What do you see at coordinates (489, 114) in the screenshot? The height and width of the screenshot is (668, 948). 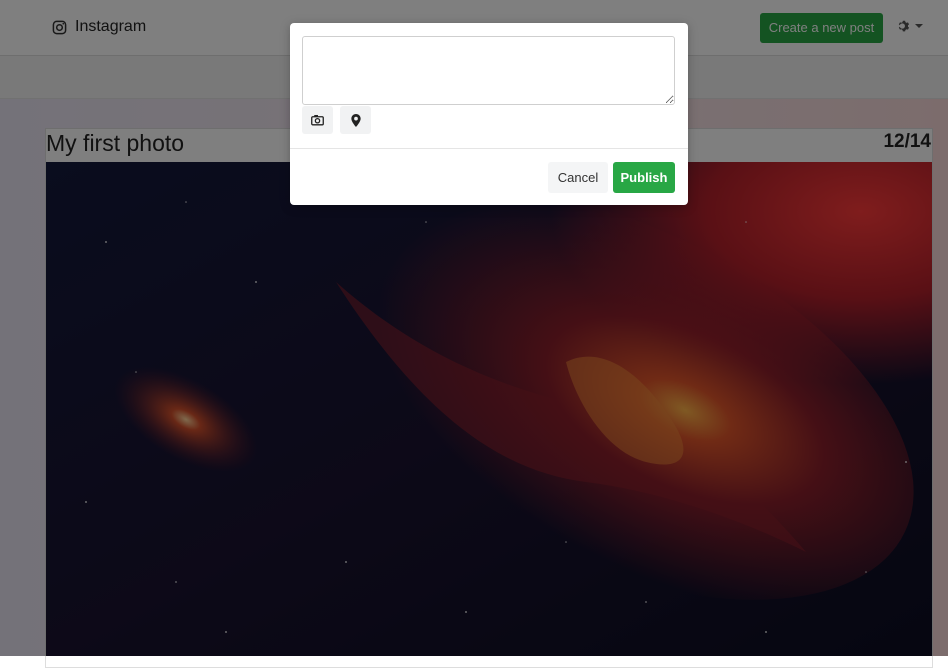 I see `new-post-modal: Cancel Publish` at bounding box center [489, 114].